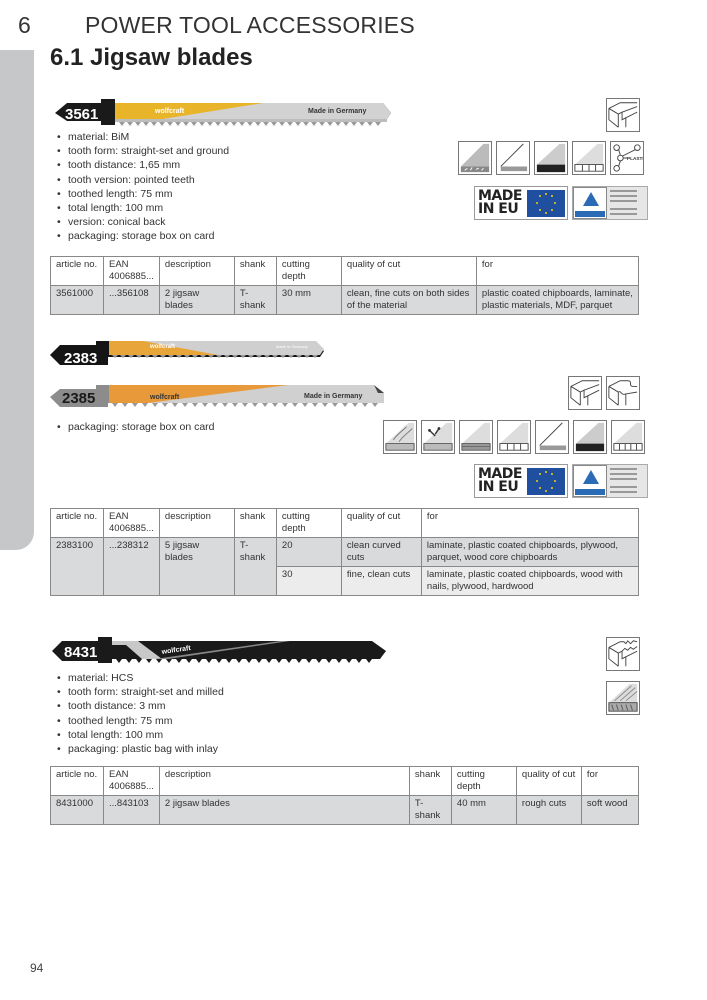  What do you see at coordinates (24, 25) in the screenshot?
I see `chapter-number: 6` at bounding box center [24, 25].